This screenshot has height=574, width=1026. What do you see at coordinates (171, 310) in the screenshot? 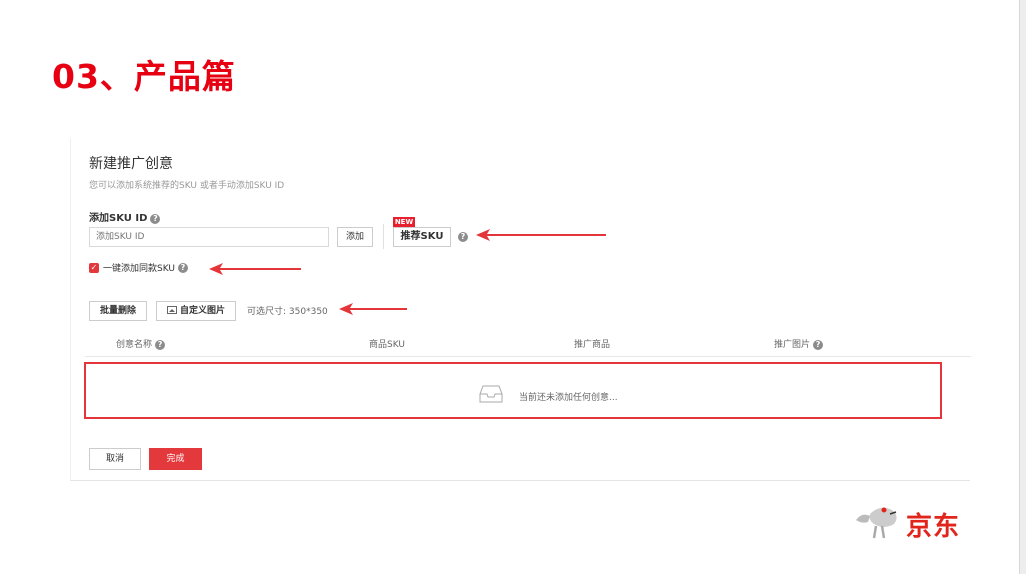
I see `image-icon` at bounding box center [171, 310].